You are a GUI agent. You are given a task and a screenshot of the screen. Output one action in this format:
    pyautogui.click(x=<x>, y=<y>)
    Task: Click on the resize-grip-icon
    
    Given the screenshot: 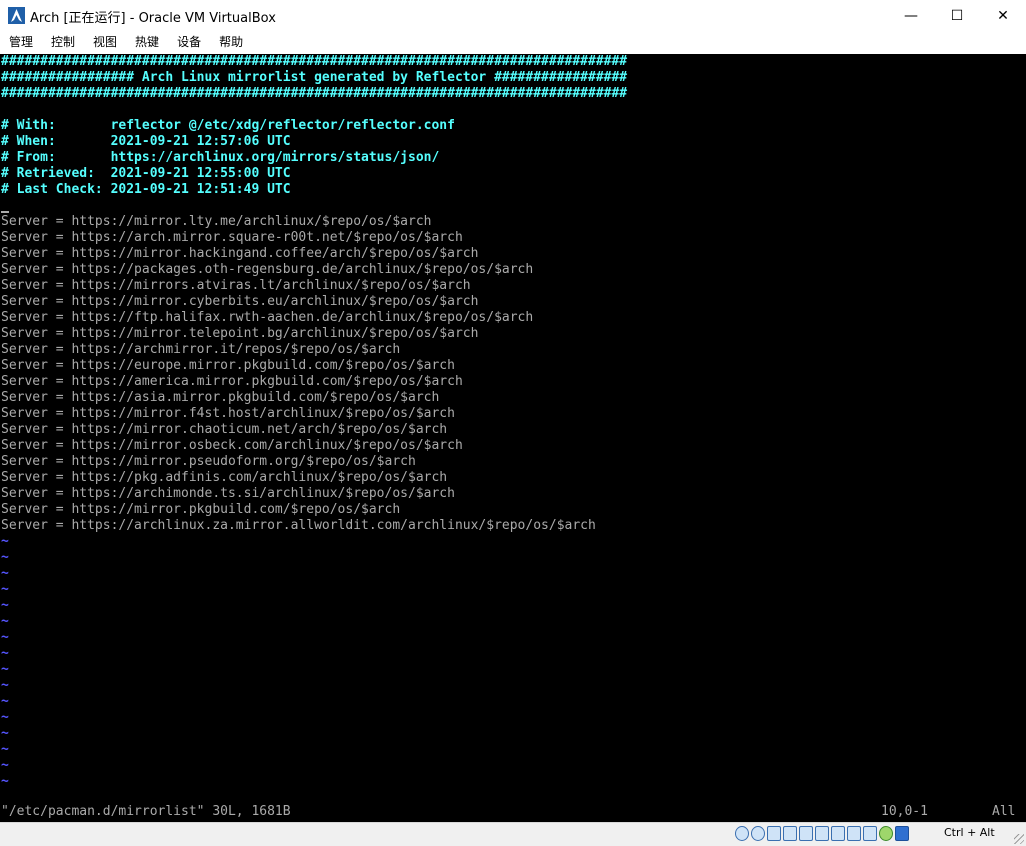 What is the action you would take?
    pyautogui.click(x=1019, y=839)
    